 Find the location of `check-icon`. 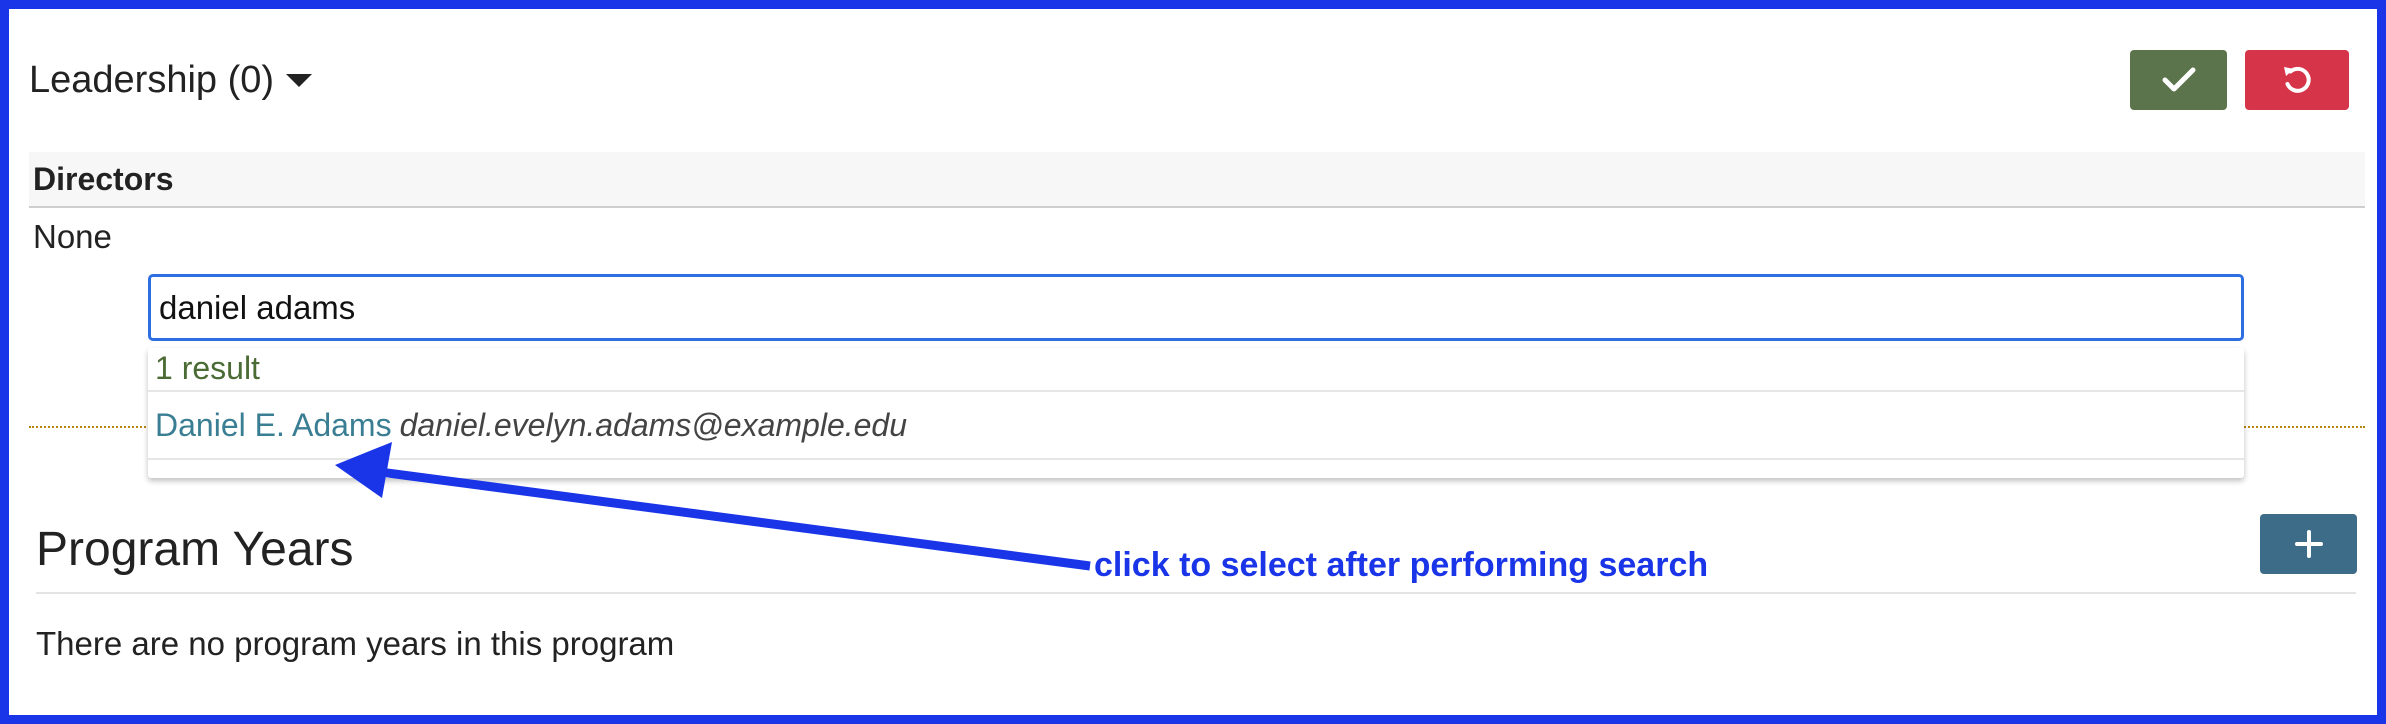

check-icon is located at coordinates (2178, 79).